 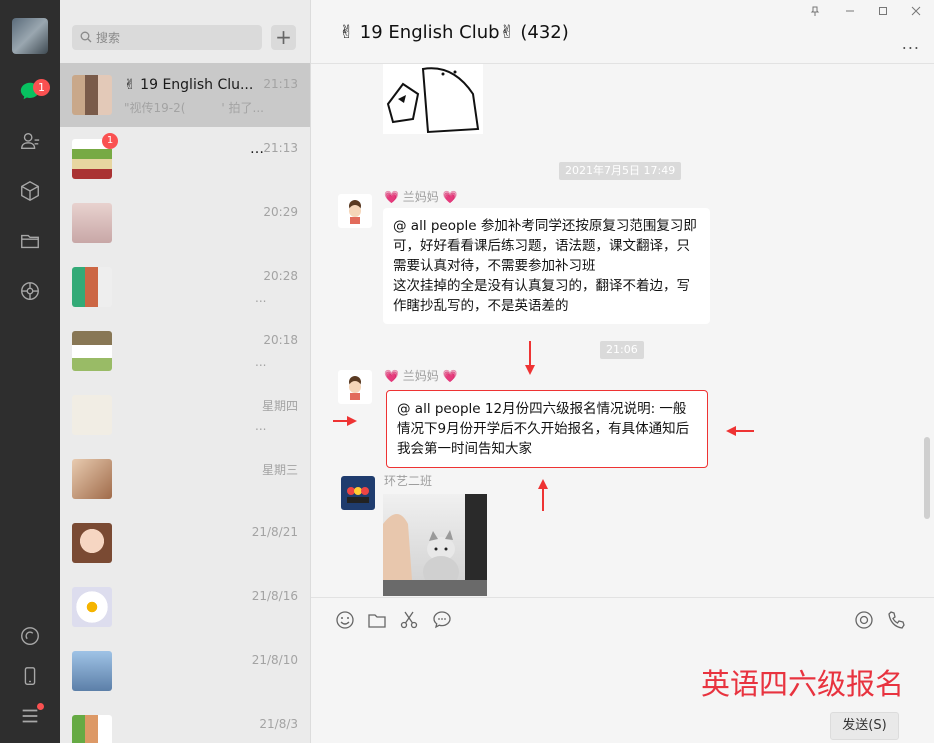 I want to click on conversation-time: 21/8/21, so click(x=274, y=532).